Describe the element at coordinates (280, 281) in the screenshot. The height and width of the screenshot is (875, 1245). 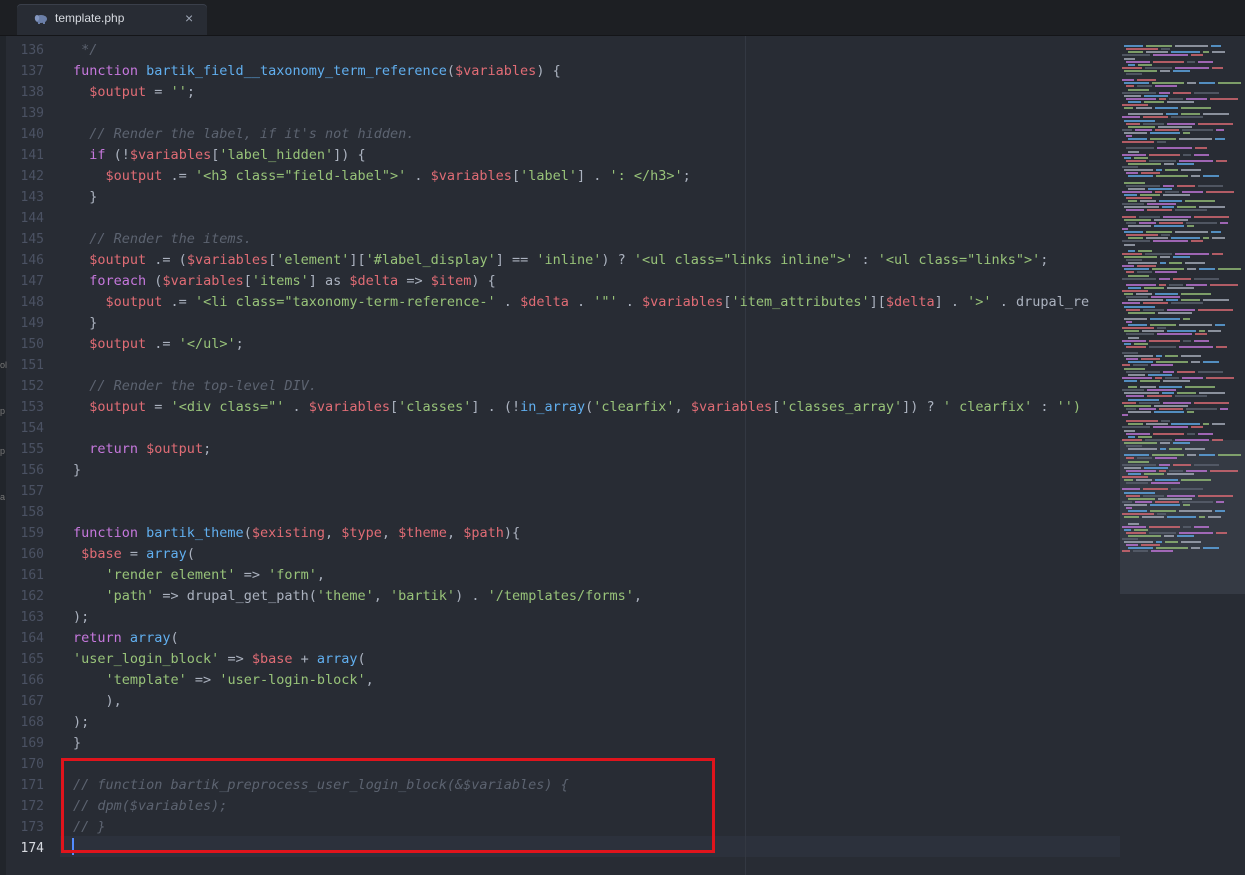
I see `code-token: 'items'` at that location.